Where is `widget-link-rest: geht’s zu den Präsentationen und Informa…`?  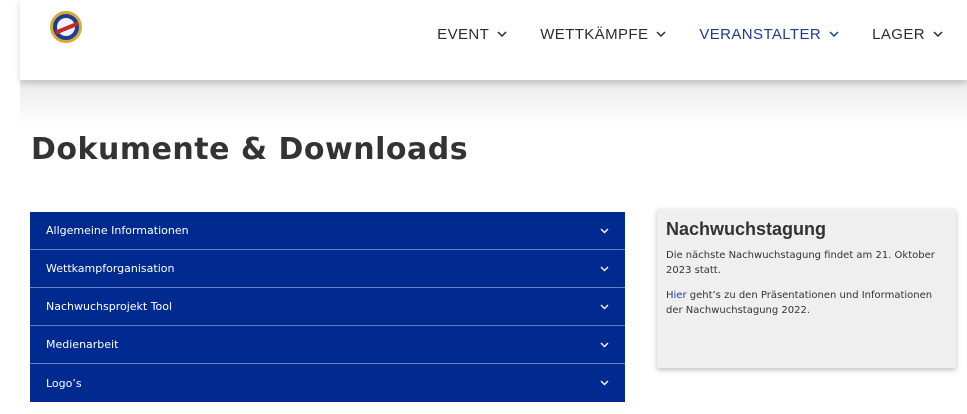
widget-link-rest: geht’s zu den Präsentationen und Informa… is located at coordinates (799, 303).